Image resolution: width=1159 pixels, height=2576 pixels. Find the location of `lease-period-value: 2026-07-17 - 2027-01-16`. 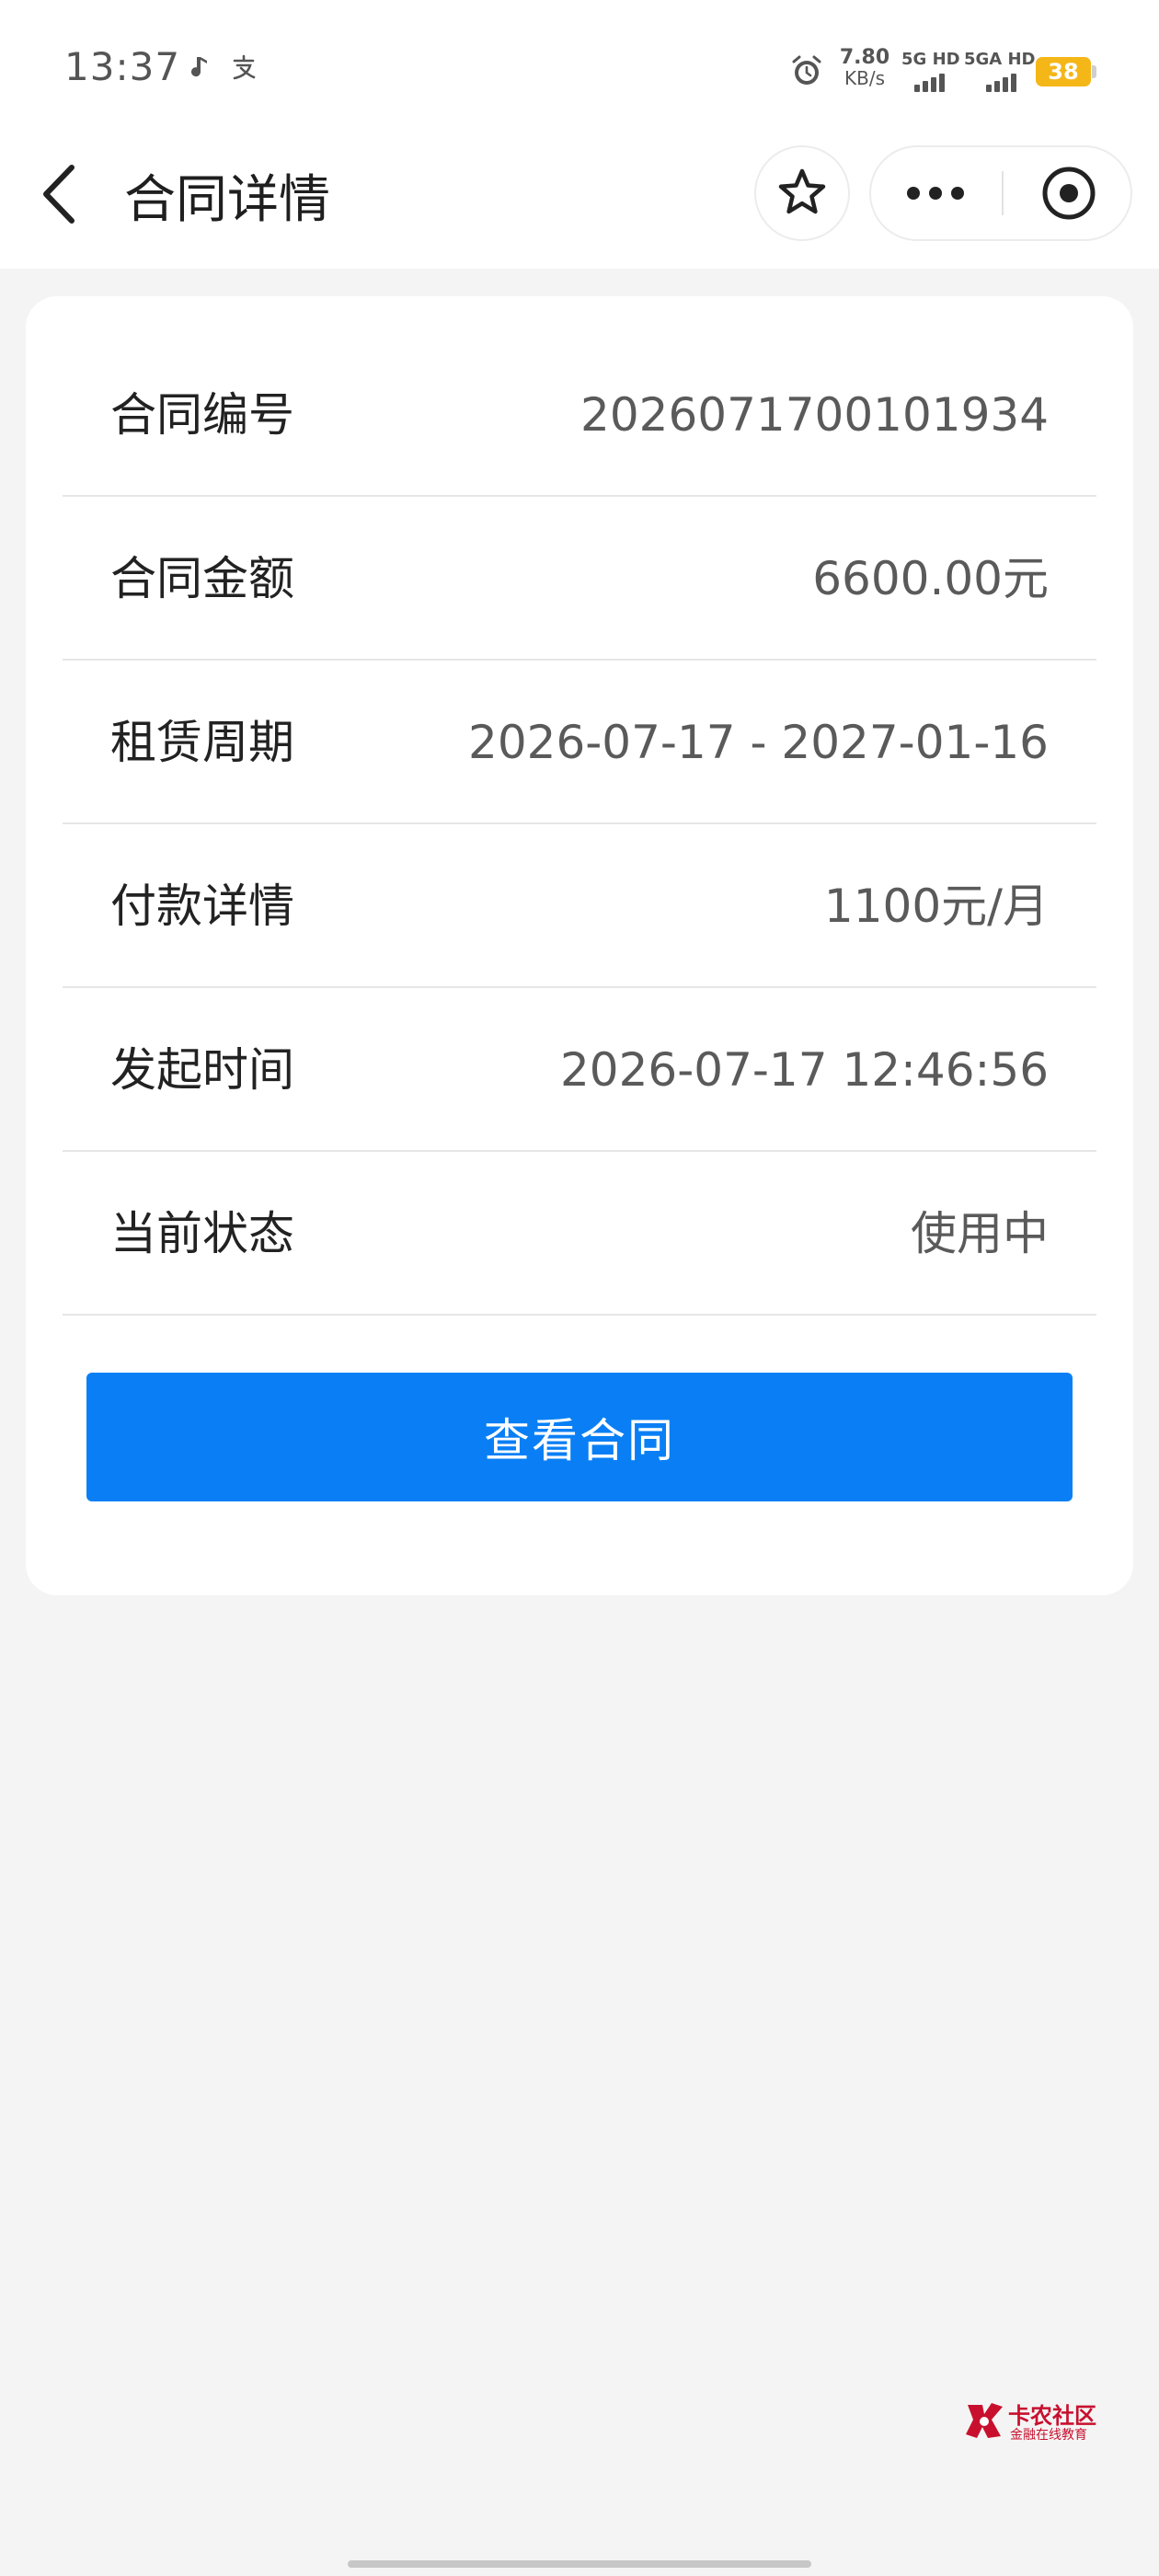

lease-period-value: 2026-07-17 - 2027-01-16 is located at coordinates (758, 742).